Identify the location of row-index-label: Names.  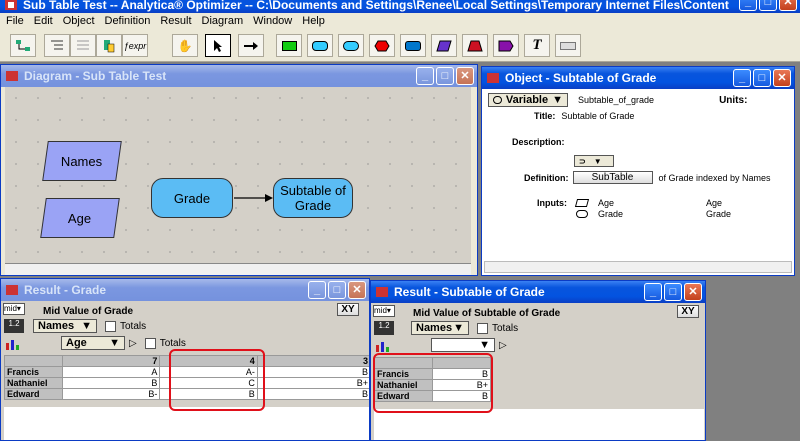
(56, 326).